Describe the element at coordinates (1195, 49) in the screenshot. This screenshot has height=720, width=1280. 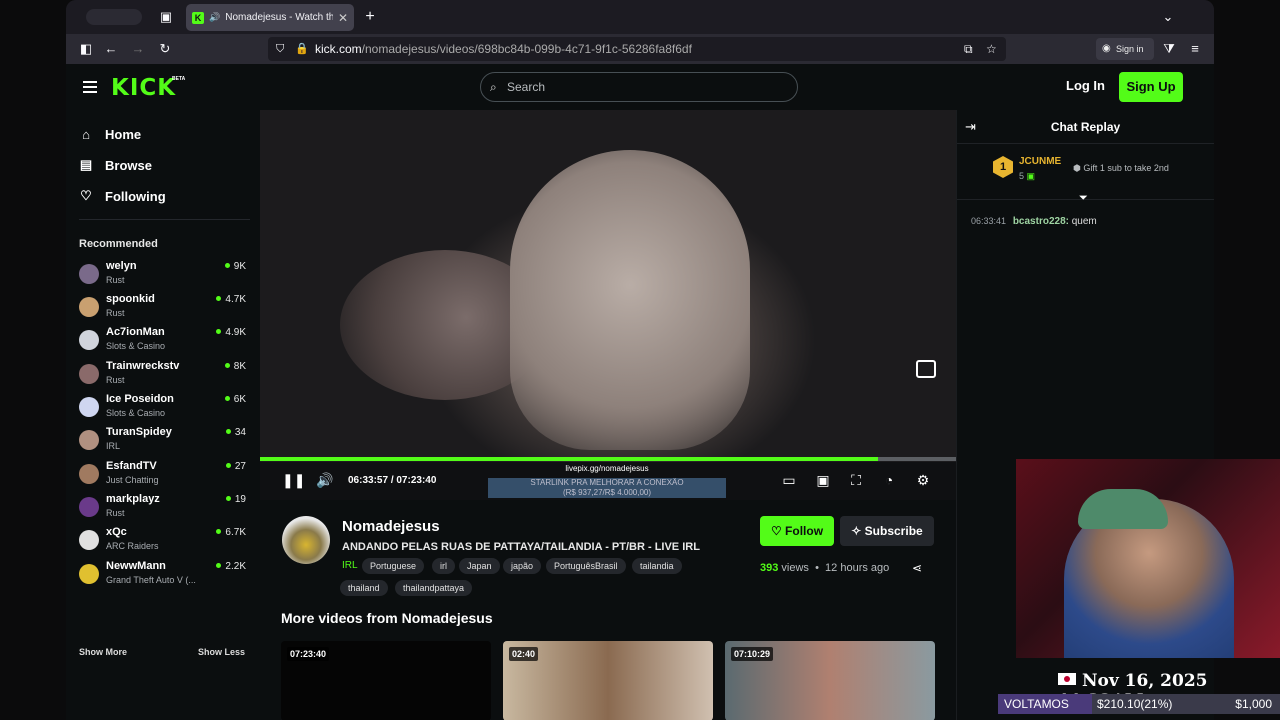
I see `menu-icon: ≡` at that location.